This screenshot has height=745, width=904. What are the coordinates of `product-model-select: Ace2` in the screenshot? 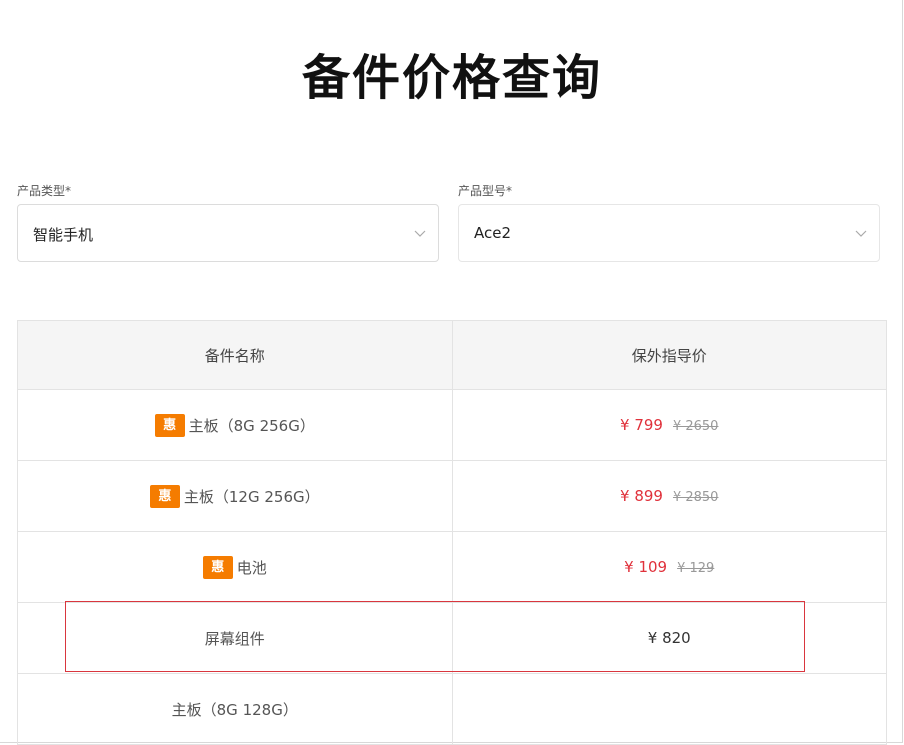 It's located at (669, 233).